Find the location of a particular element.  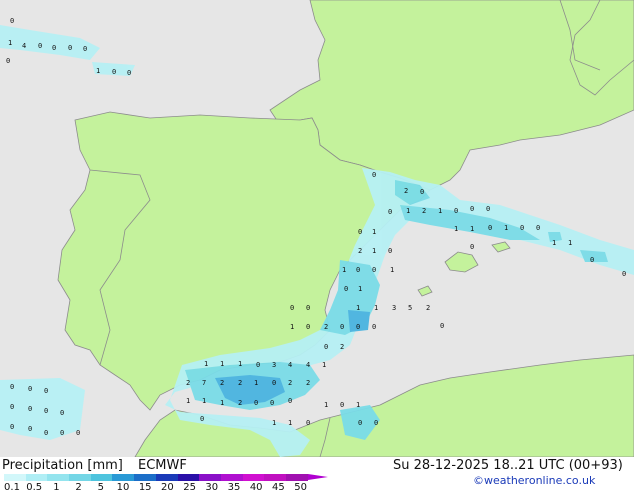

legend-tick-label: 20 is located at coordinates (167, 486).